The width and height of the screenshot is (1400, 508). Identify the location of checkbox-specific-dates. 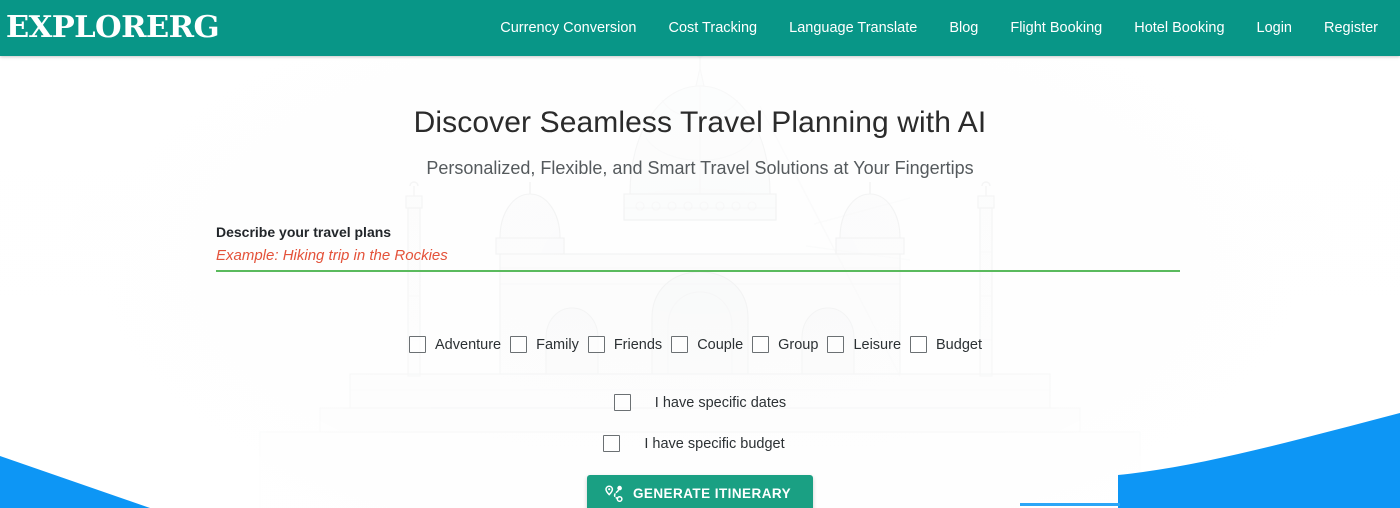
(622, 402).